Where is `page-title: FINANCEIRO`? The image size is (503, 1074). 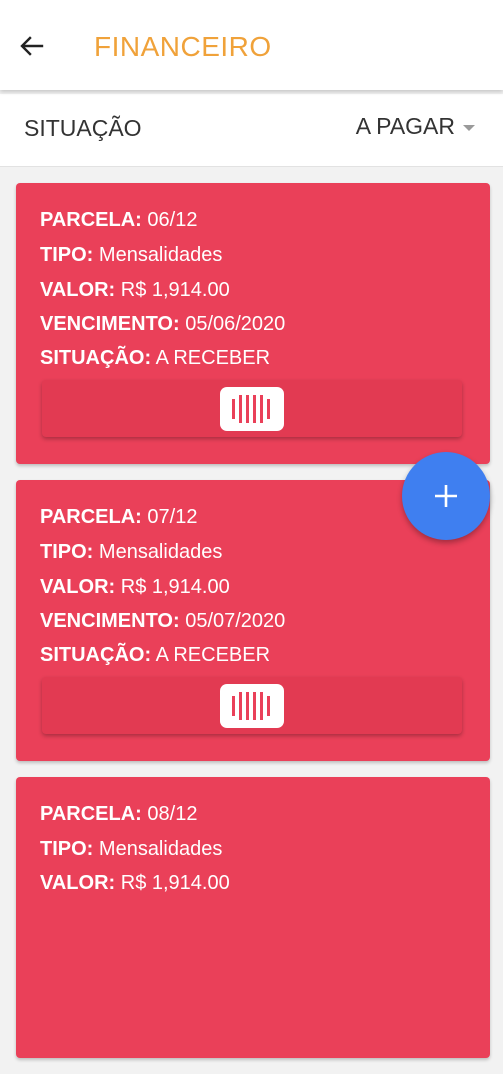
page-title: FINANCEIRO is located at coordinates (183, 46).